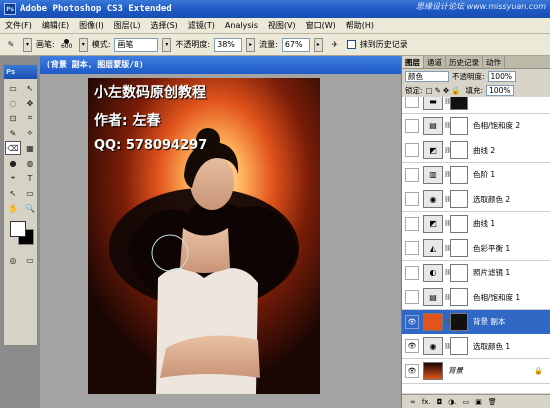 The width and height of the screenshot is (550, 408). I want to click on panel-tab: 通道, so click(435, 62).